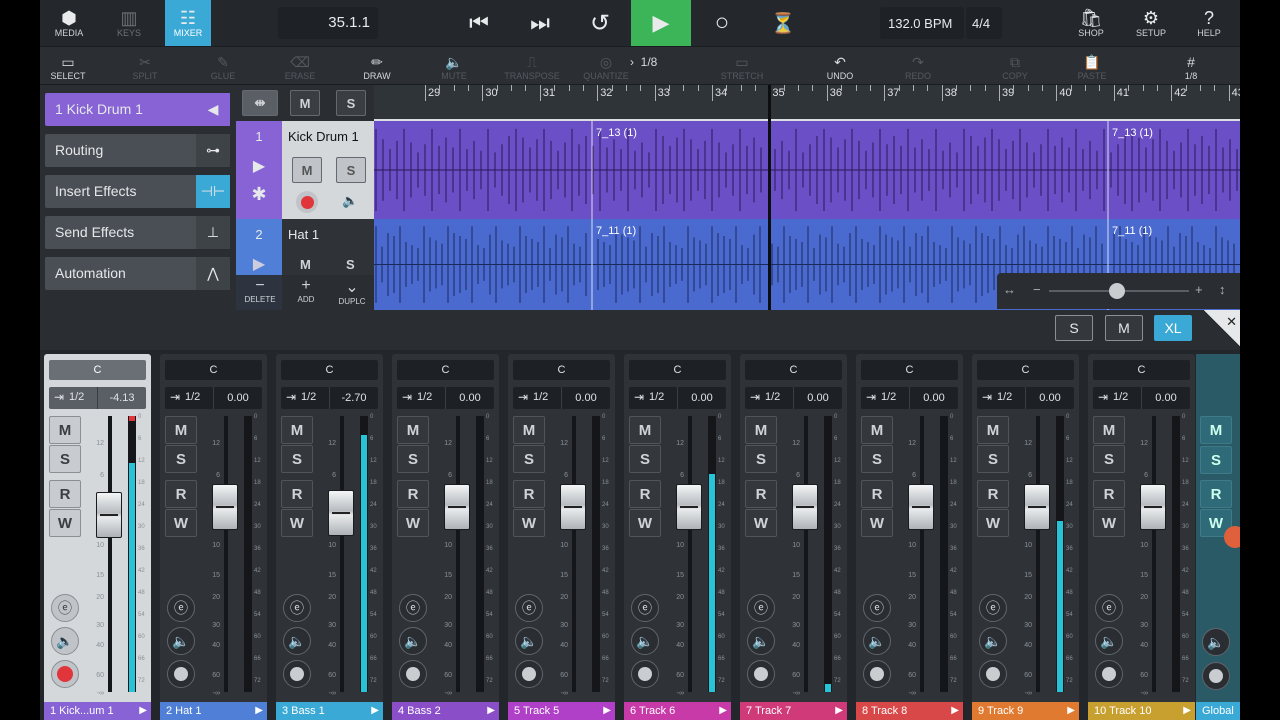 The width and height of the screenshot is (1280, 720). Describe the element at coordinates (353, 398) in the screenshot. I see `volume-readout: -2.70` at that location.